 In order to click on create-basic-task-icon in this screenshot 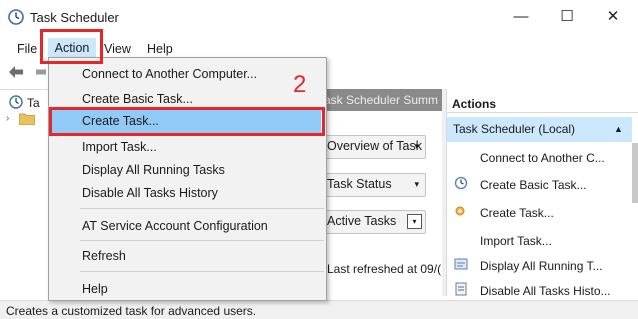, I will do `click(461, 183)`.